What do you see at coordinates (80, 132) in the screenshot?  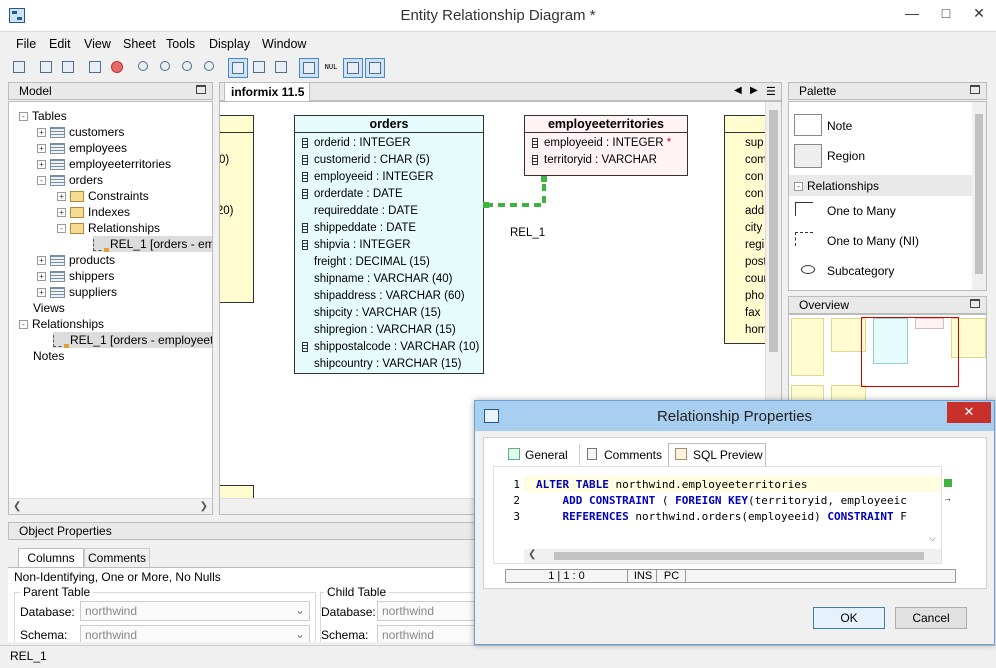 I see `tree-table-customers: + customers` at bounding box center [80, 132].